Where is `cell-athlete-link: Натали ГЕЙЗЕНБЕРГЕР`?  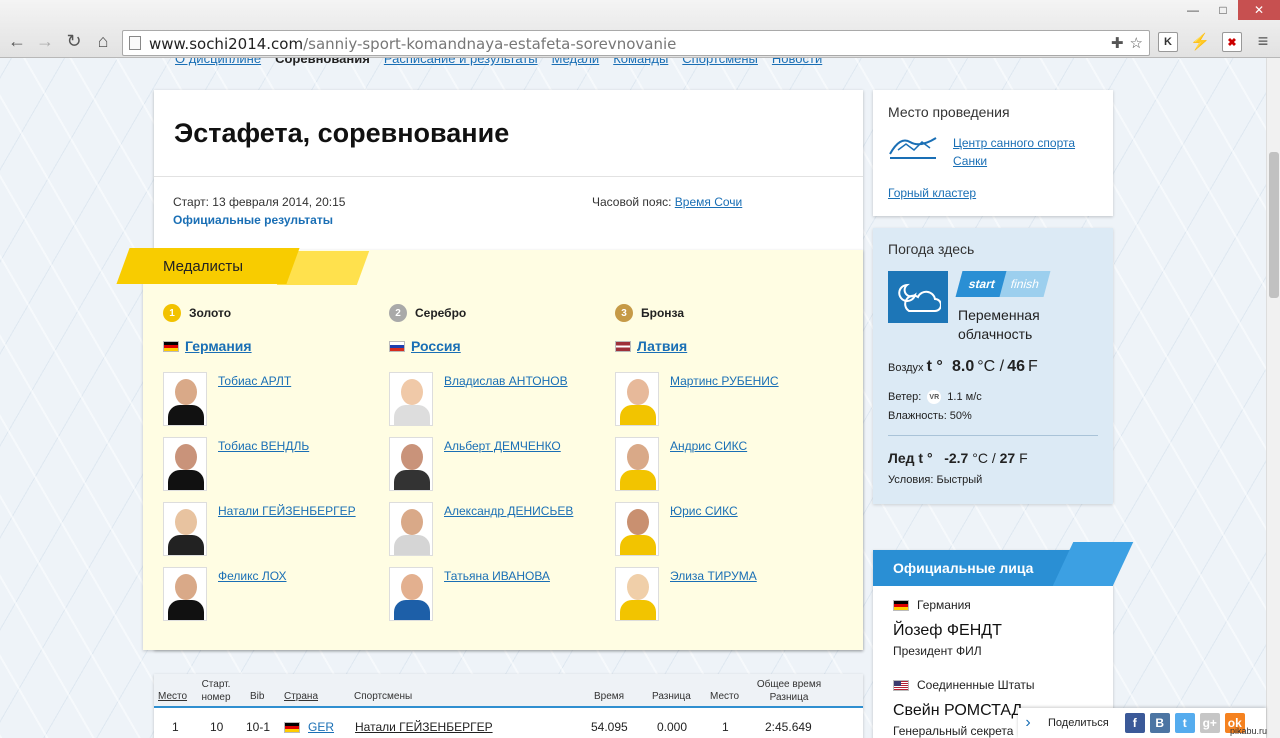
cell-athlete-link: Натали ГЕЙЗЕНБЕРГЕР is located at coordinates (424, 727).